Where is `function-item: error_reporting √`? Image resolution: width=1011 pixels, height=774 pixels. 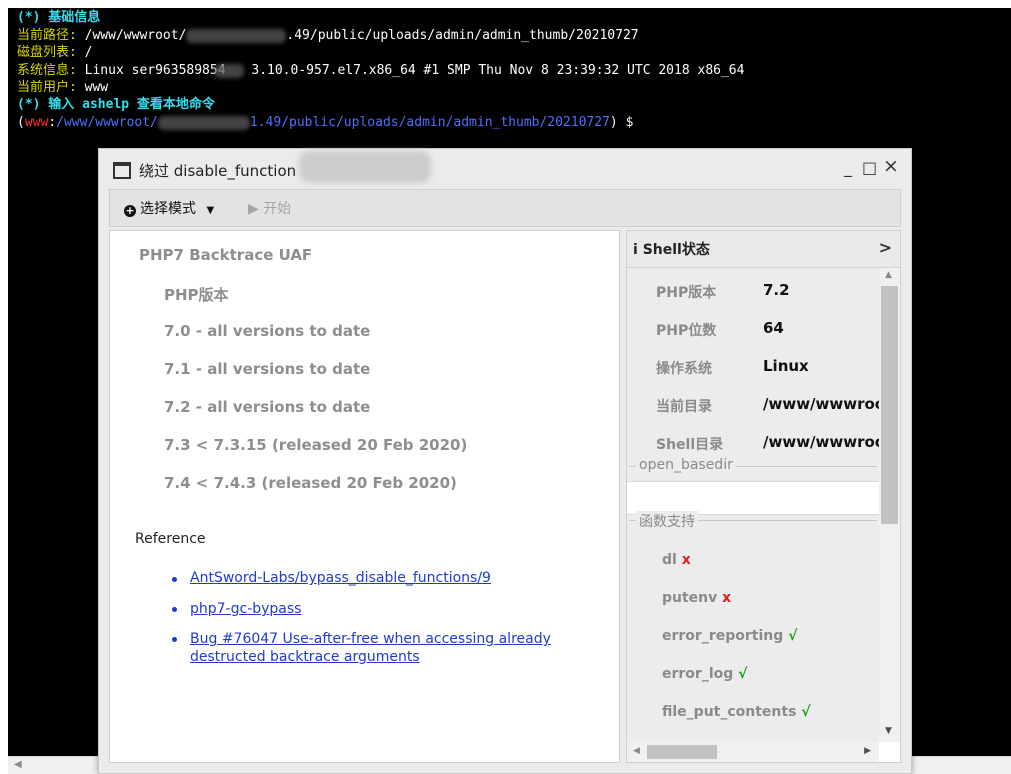 function-item: error_reporting √ is located at coordinates (729, 636).